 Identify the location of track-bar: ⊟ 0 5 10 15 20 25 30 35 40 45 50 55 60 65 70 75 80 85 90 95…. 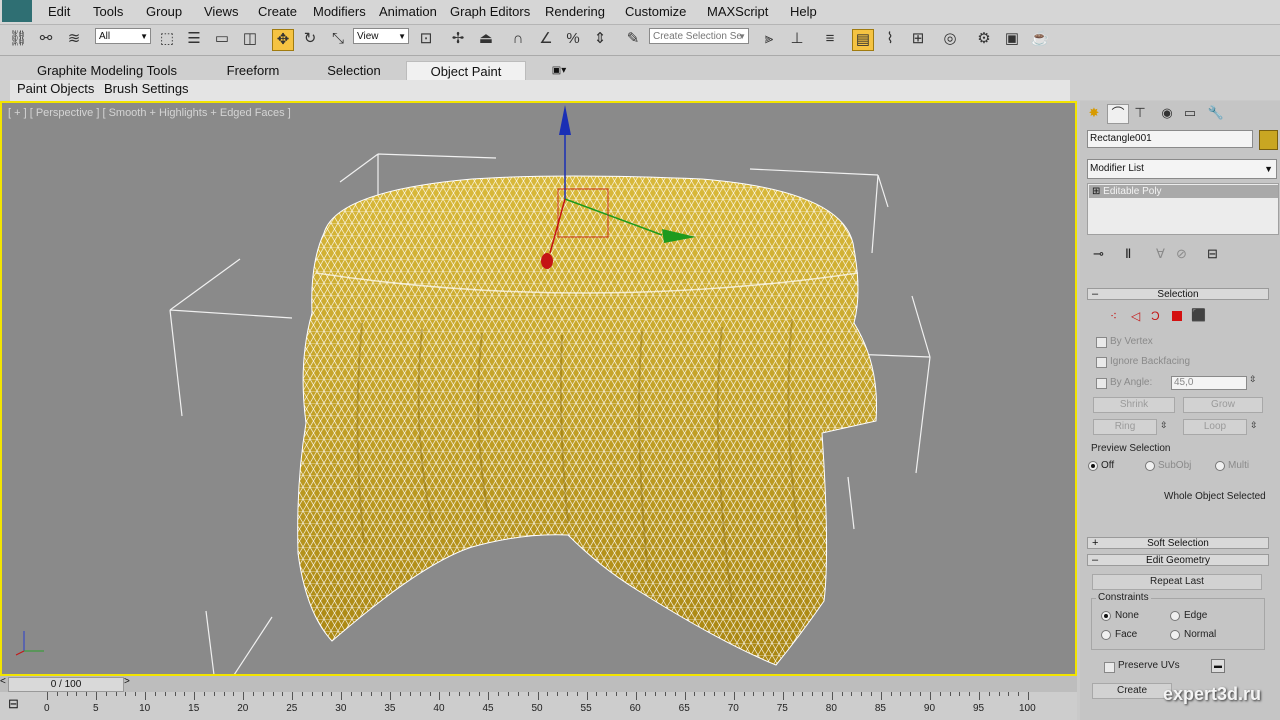
(538, 706).